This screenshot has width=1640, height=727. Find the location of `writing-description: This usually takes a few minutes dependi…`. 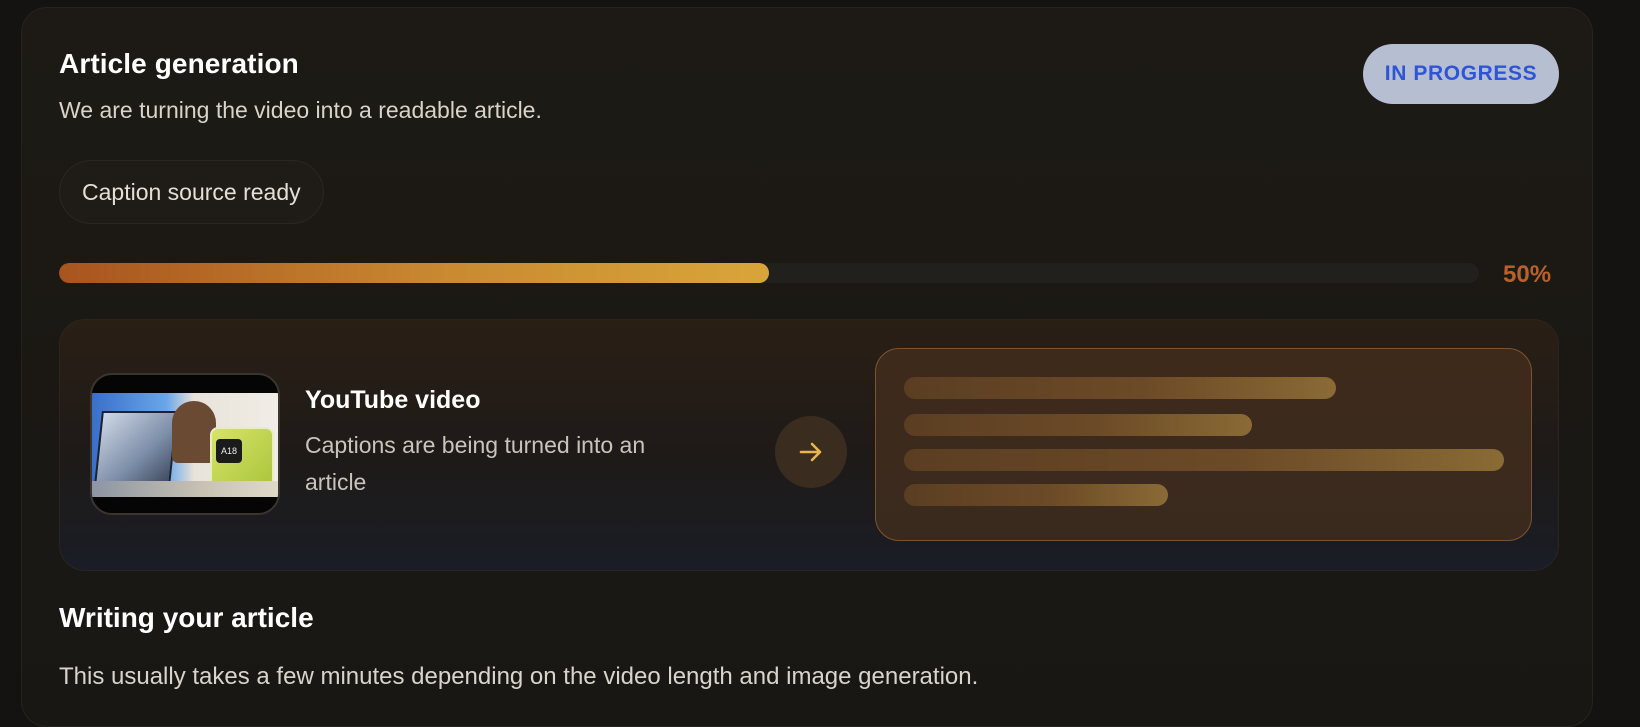

writing-description: This usually takes a few minutes dependi… is located at coordinates (519, 676).